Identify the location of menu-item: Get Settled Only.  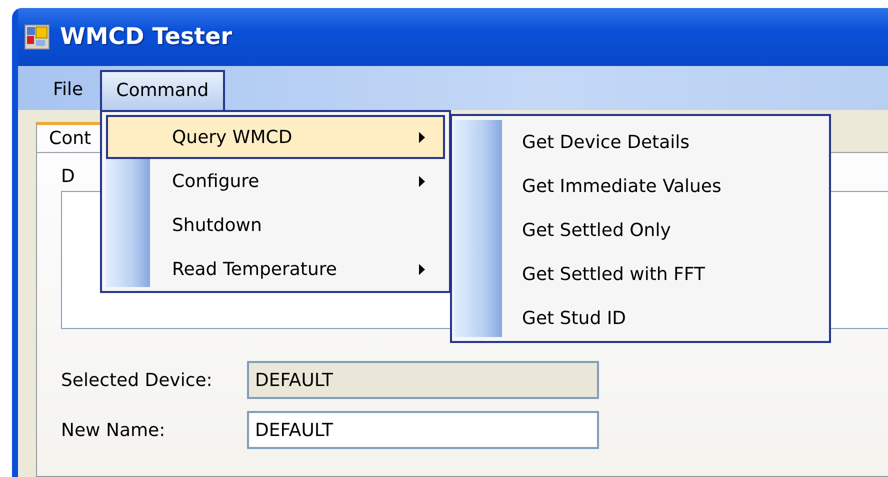
(640, 230).